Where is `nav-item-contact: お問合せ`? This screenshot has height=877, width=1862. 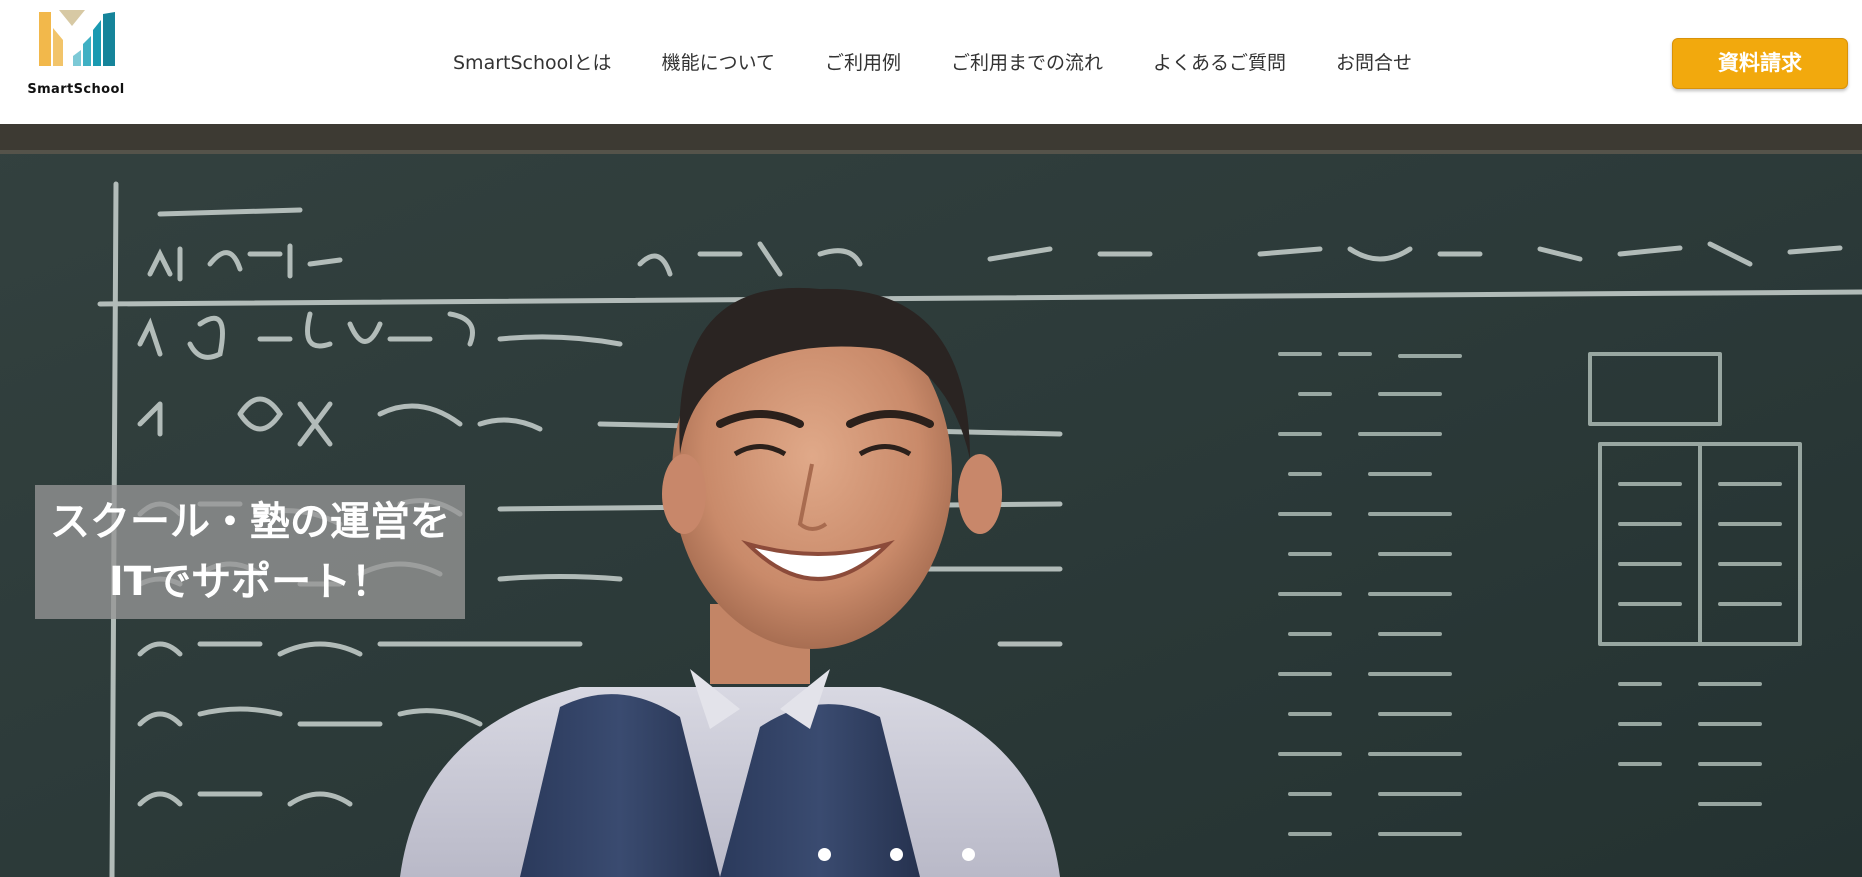 nav-item-contact: お問合せ is located at coordinates (1374, 61).